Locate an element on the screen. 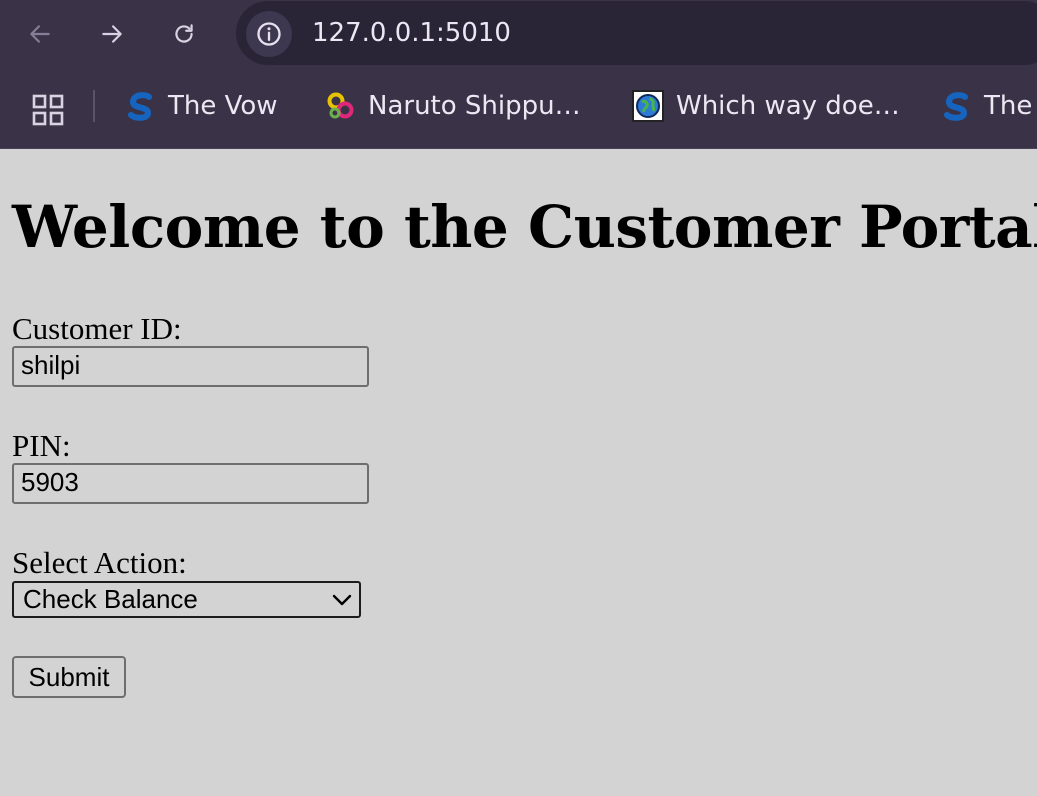  apps-button is located at coordinates (48, 110).